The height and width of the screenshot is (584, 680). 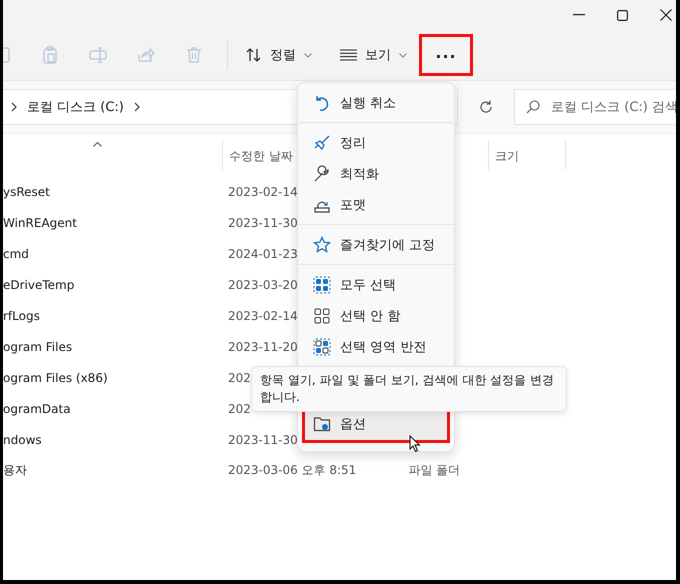 I want to click on modified-date: 2023-03-20, so click(x=263, y=285).